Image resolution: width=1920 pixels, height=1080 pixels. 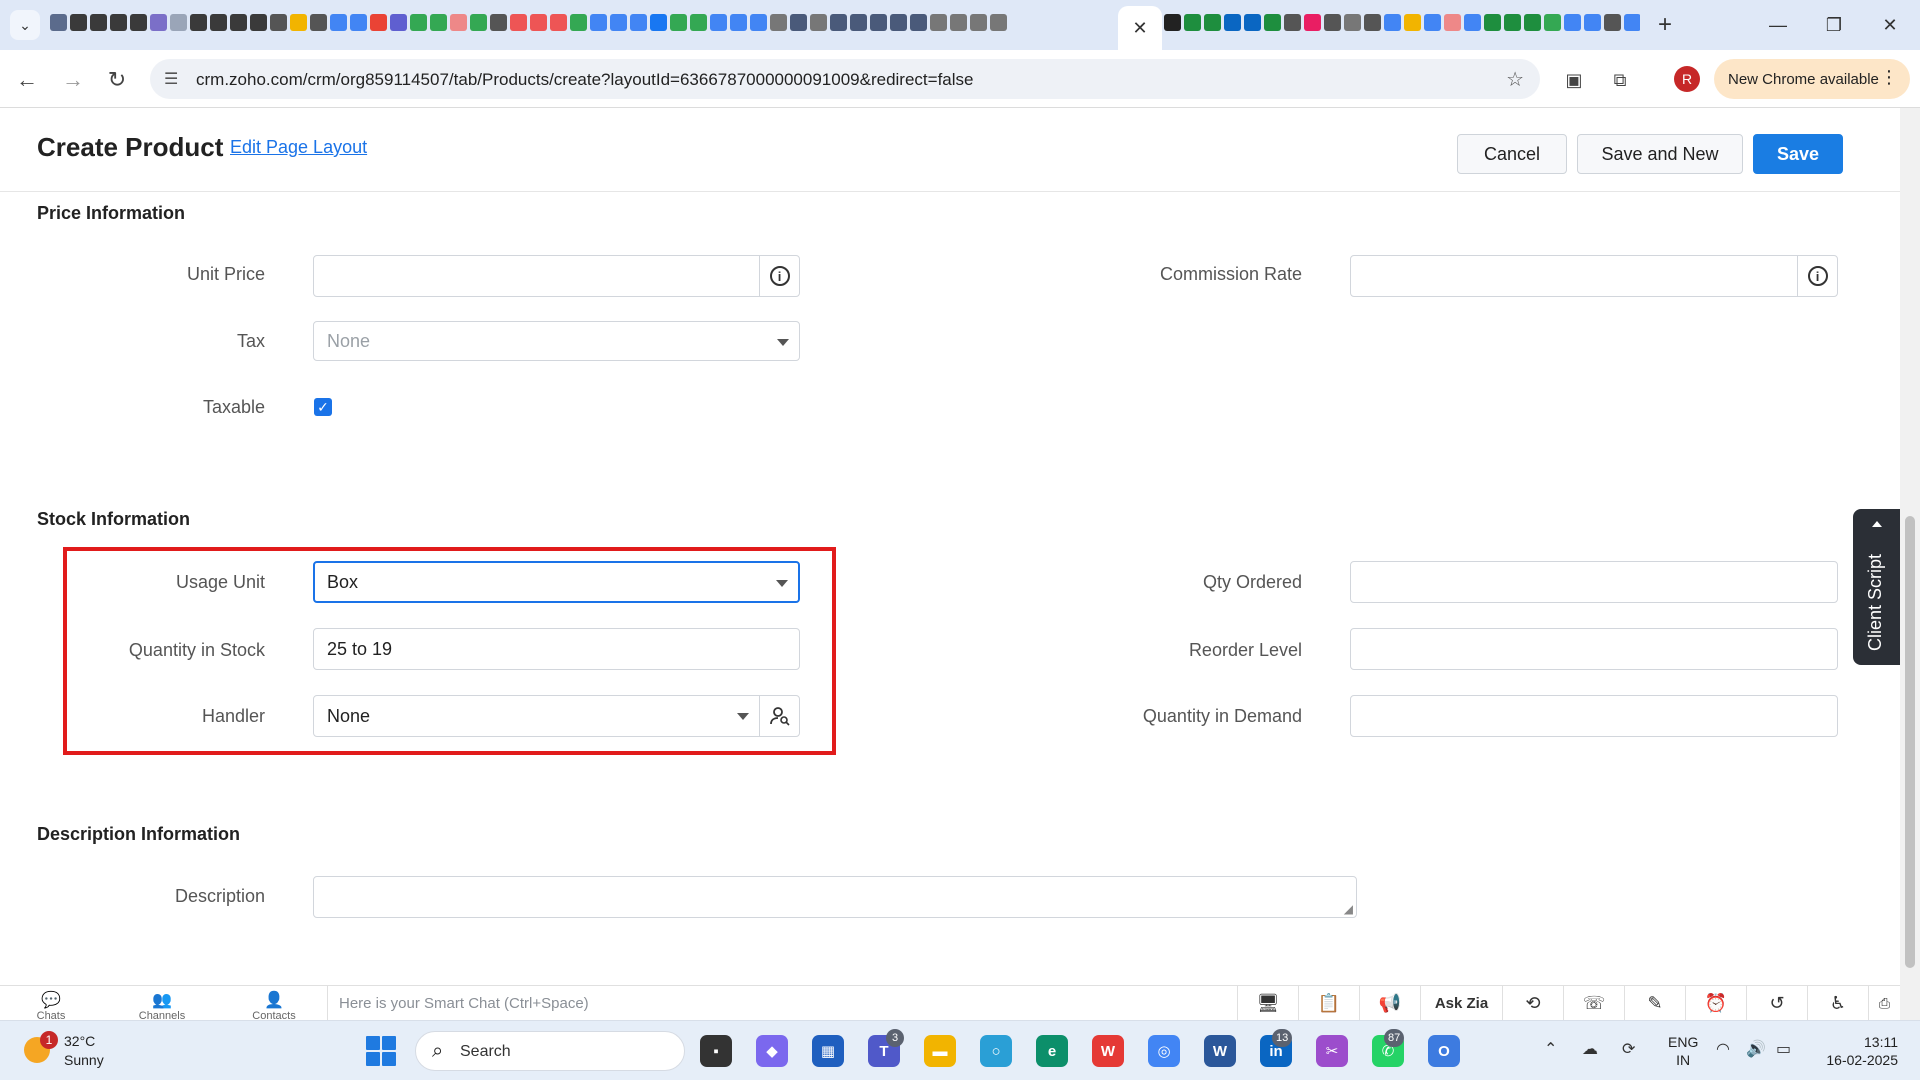 What do you see at coordinates (1798, 154) in the screenshot?
I see `save-button: Save` at bounding box center [1798, 154].